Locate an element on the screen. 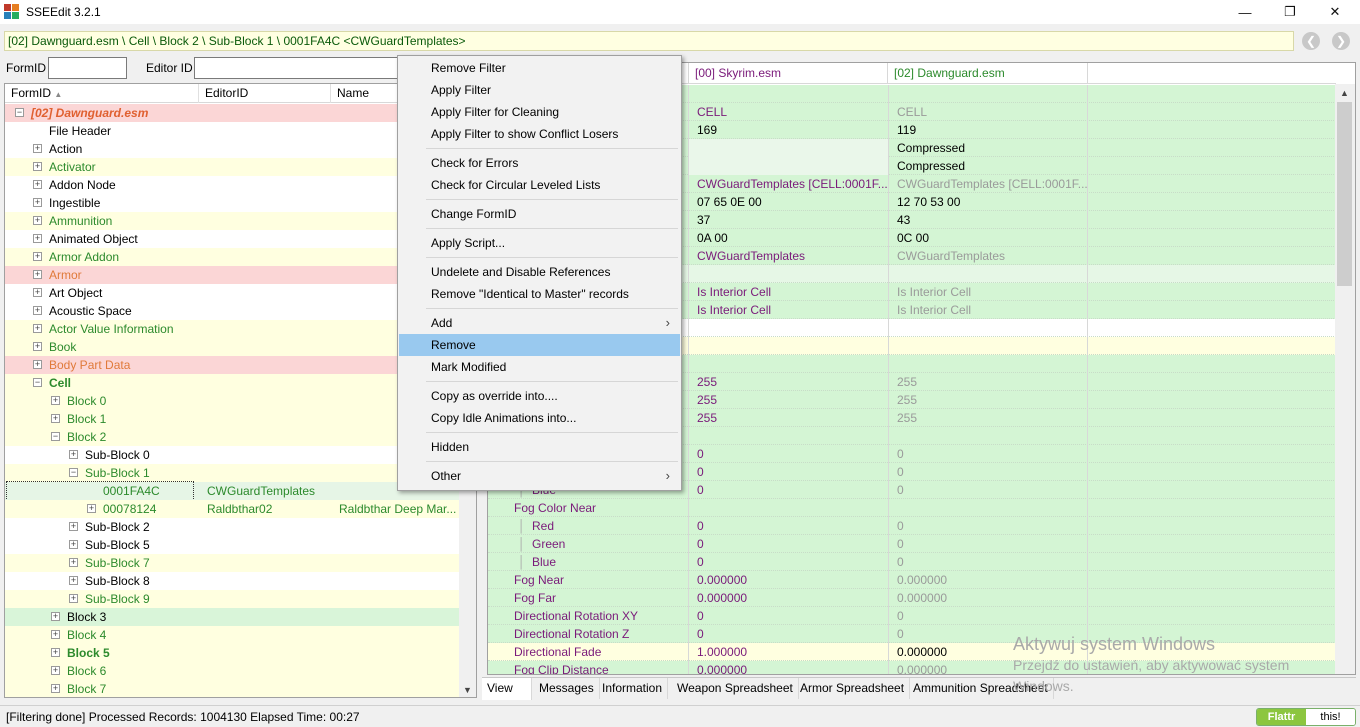 The height and width of the screenshot is (727, 1360). tree-row: + Animated Object is located at coordinates (232, 239).